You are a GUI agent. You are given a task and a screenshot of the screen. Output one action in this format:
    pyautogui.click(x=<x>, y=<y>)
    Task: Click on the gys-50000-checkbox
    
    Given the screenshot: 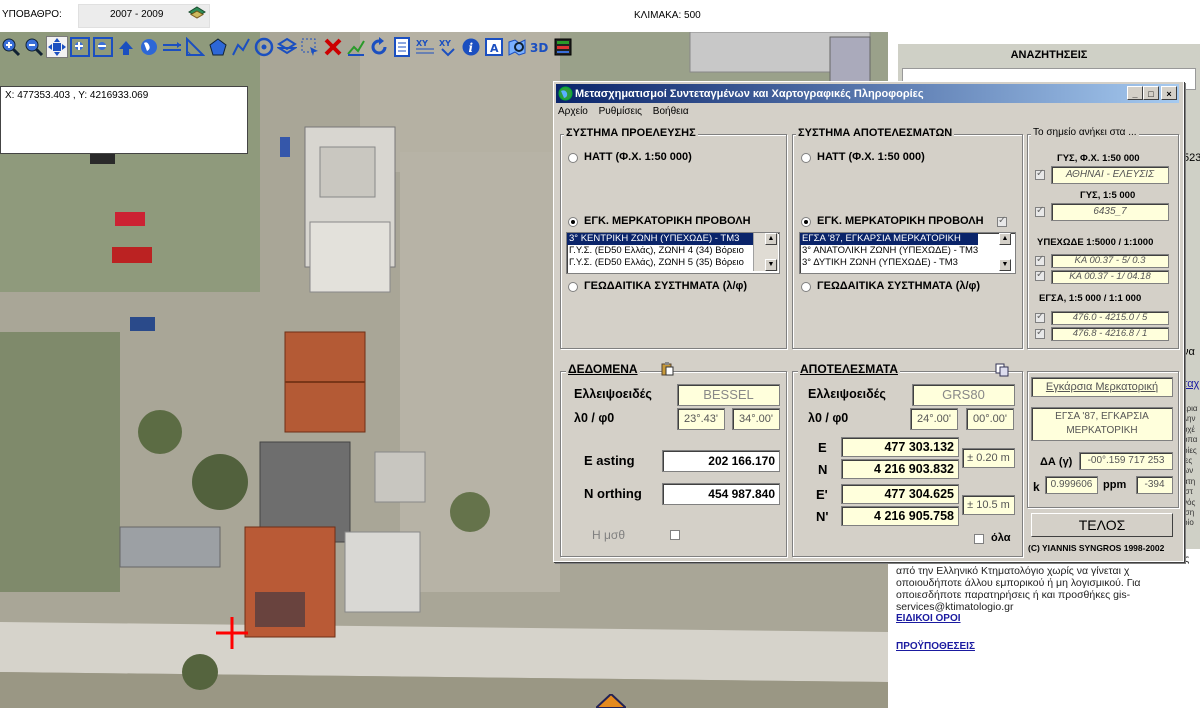 What is the action you would take?
    pyautogui.click(x=1040, y=174)
    